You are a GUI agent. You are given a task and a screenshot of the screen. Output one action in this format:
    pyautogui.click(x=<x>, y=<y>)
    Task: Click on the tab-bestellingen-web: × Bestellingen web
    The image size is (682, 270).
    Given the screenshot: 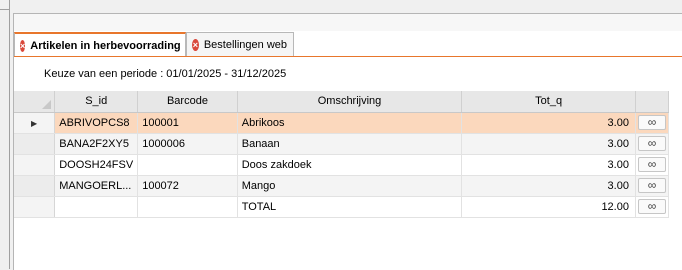 What is the action you would take?
    pyautogui.click(x=240, y=44)
    